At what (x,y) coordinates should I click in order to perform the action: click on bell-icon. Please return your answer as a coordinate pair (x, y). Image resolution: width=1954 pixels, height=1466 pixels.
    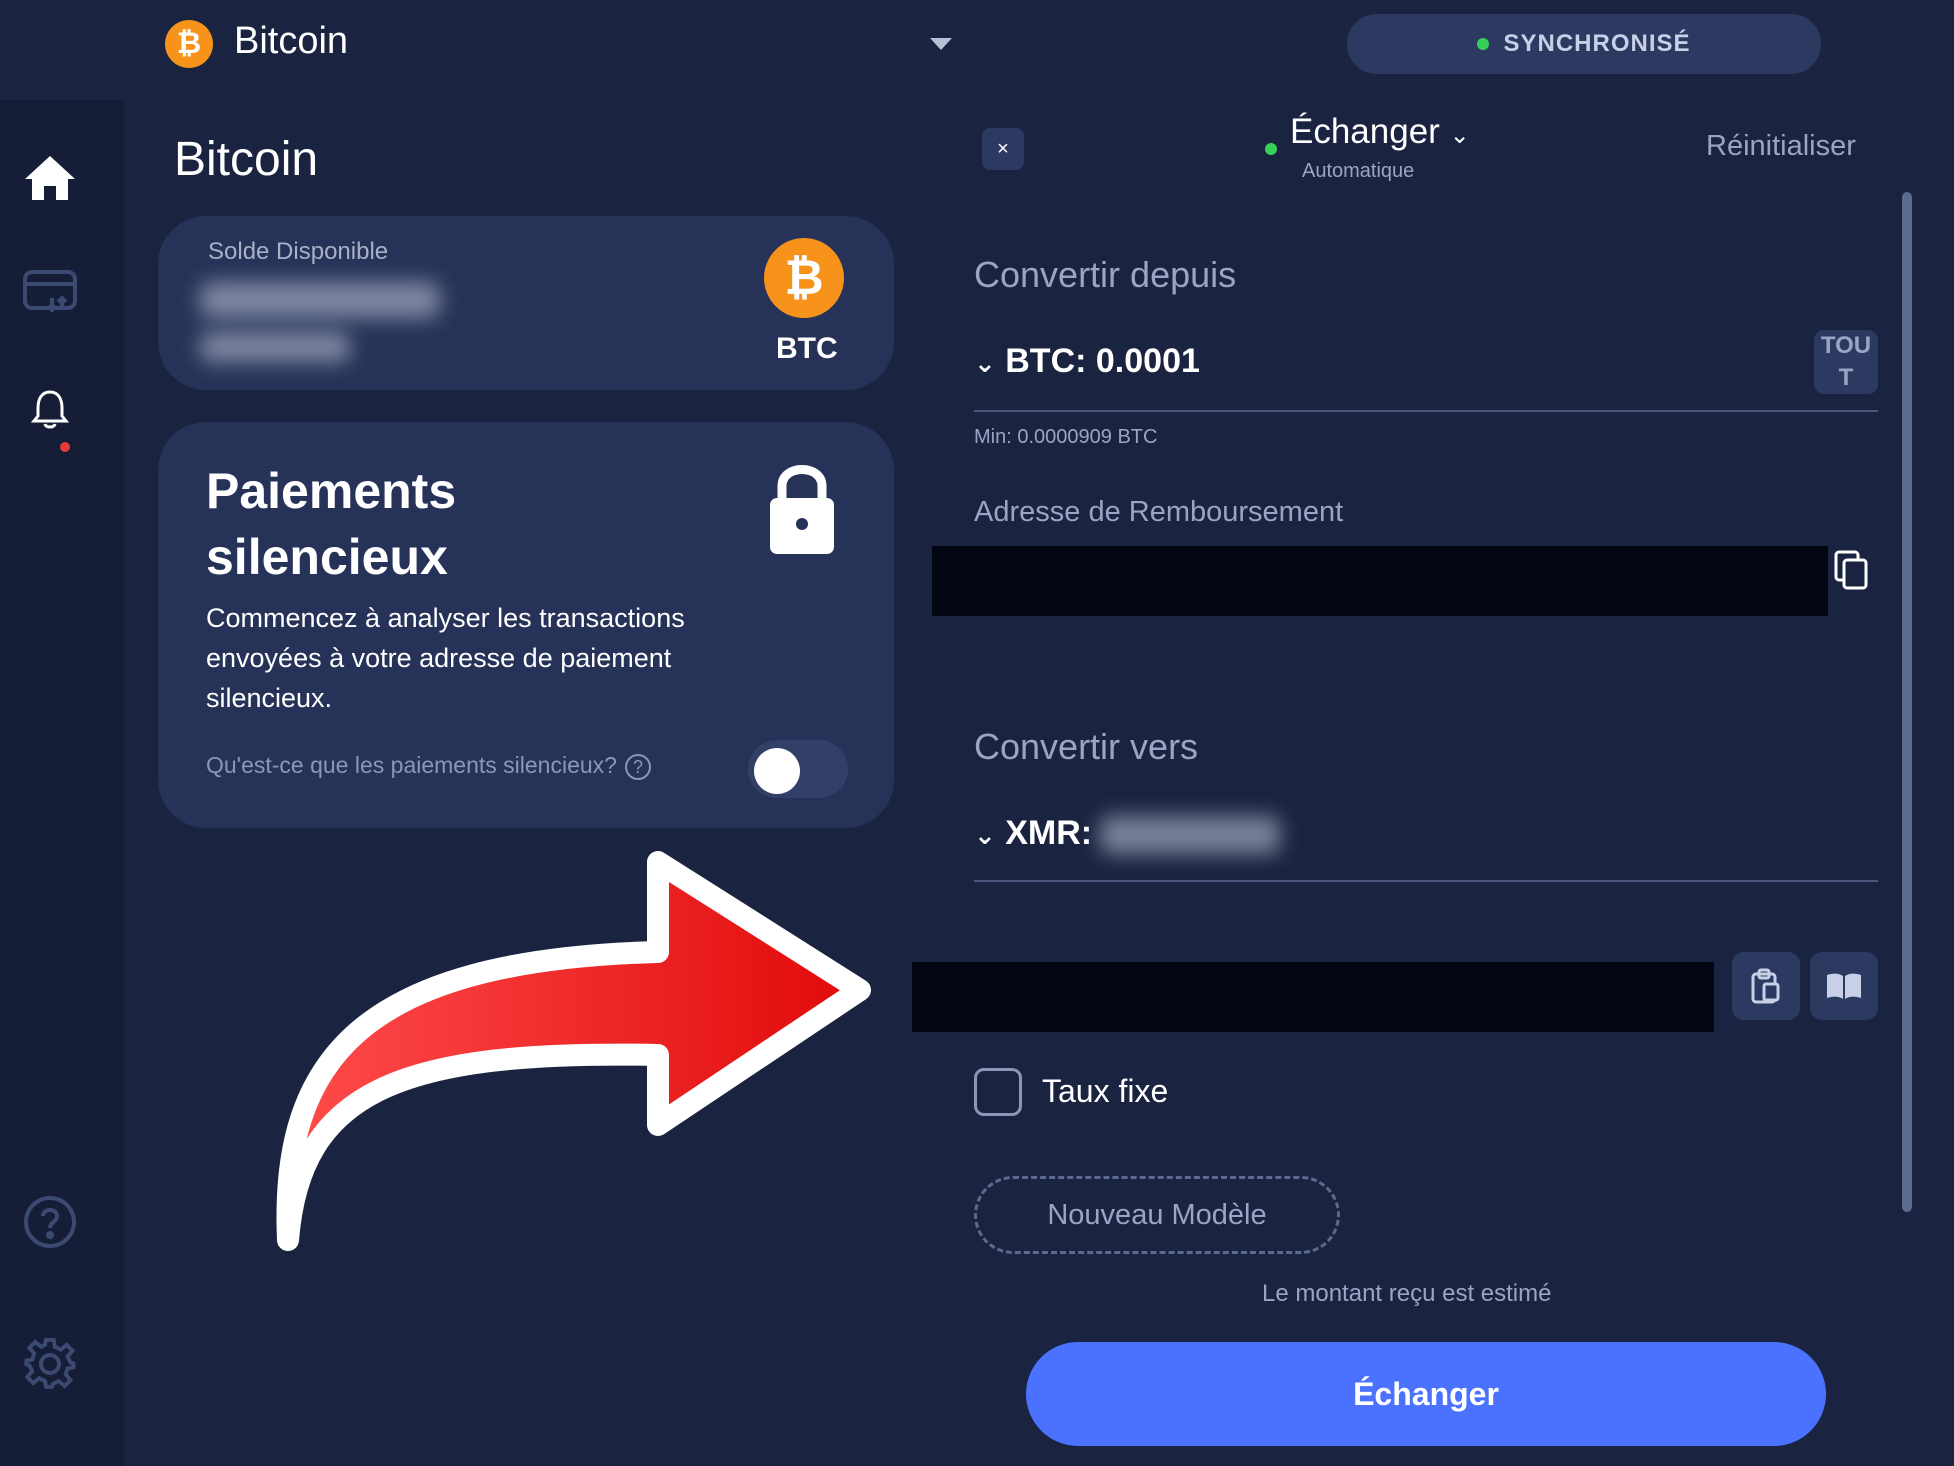
    Looking at the image, I should click on (50, 408).